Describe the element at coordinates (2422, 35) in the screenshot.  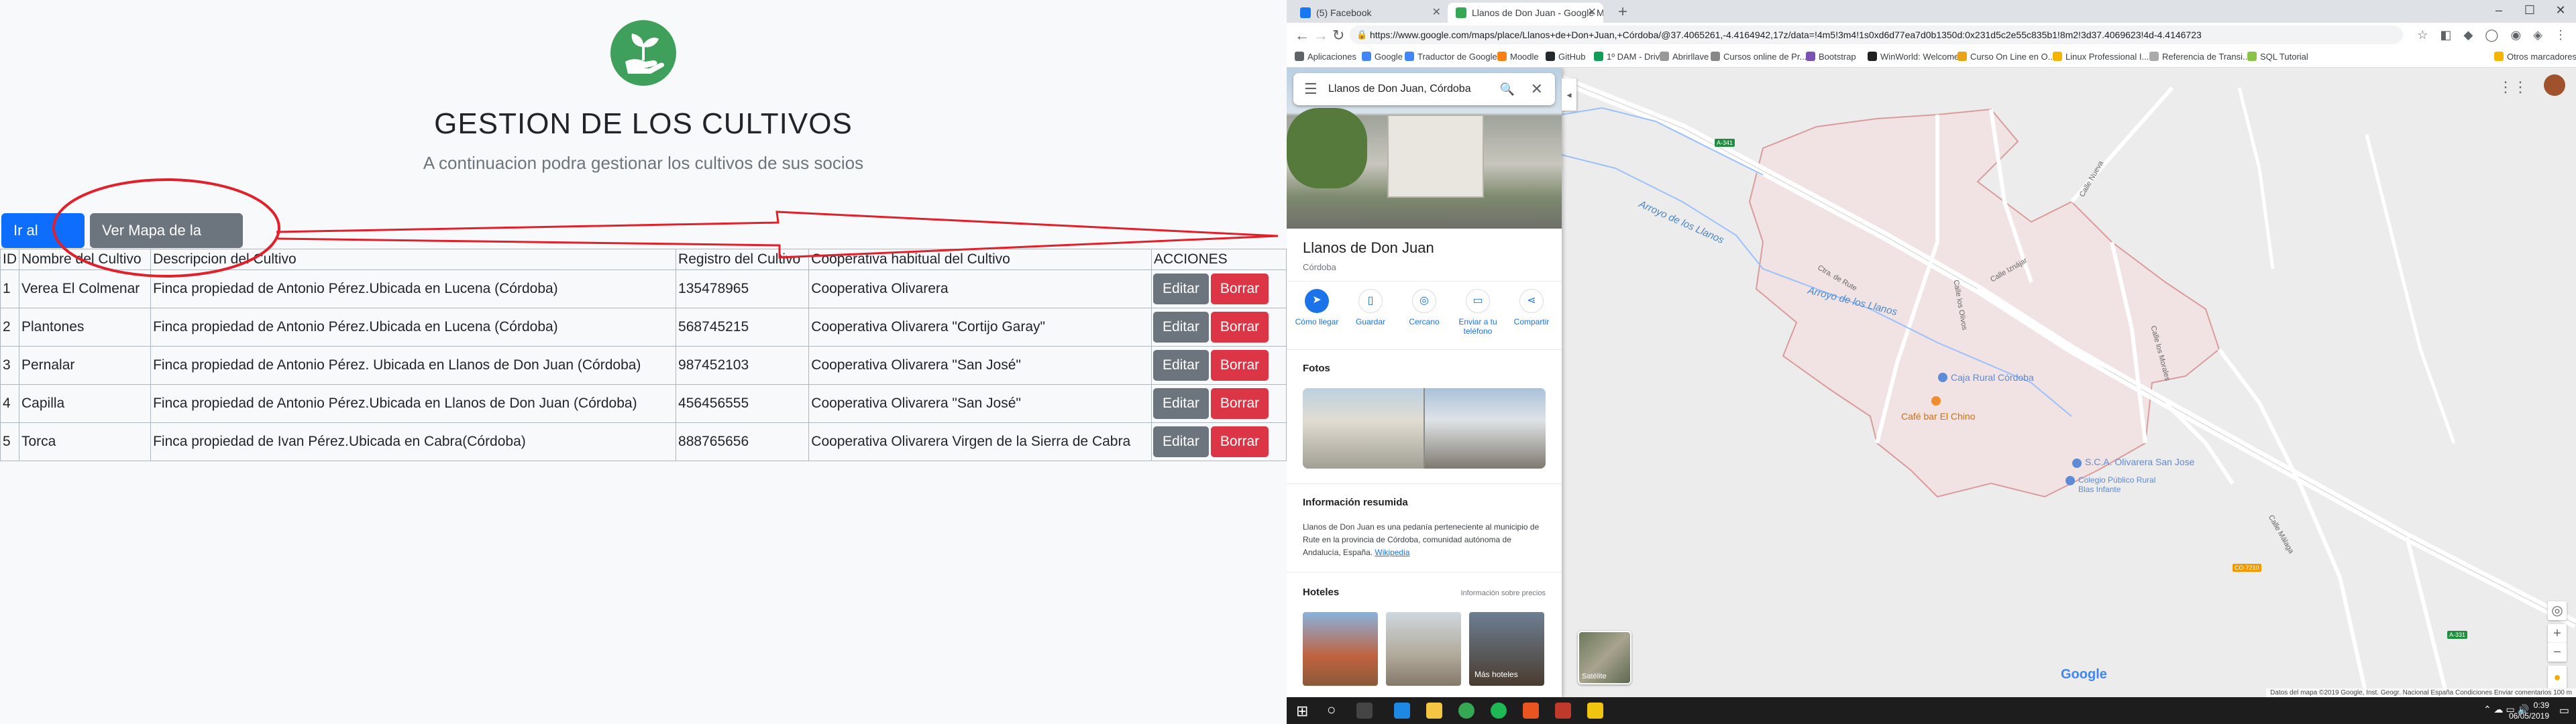
I see `bookmark-star-icon: ☆` at that location.